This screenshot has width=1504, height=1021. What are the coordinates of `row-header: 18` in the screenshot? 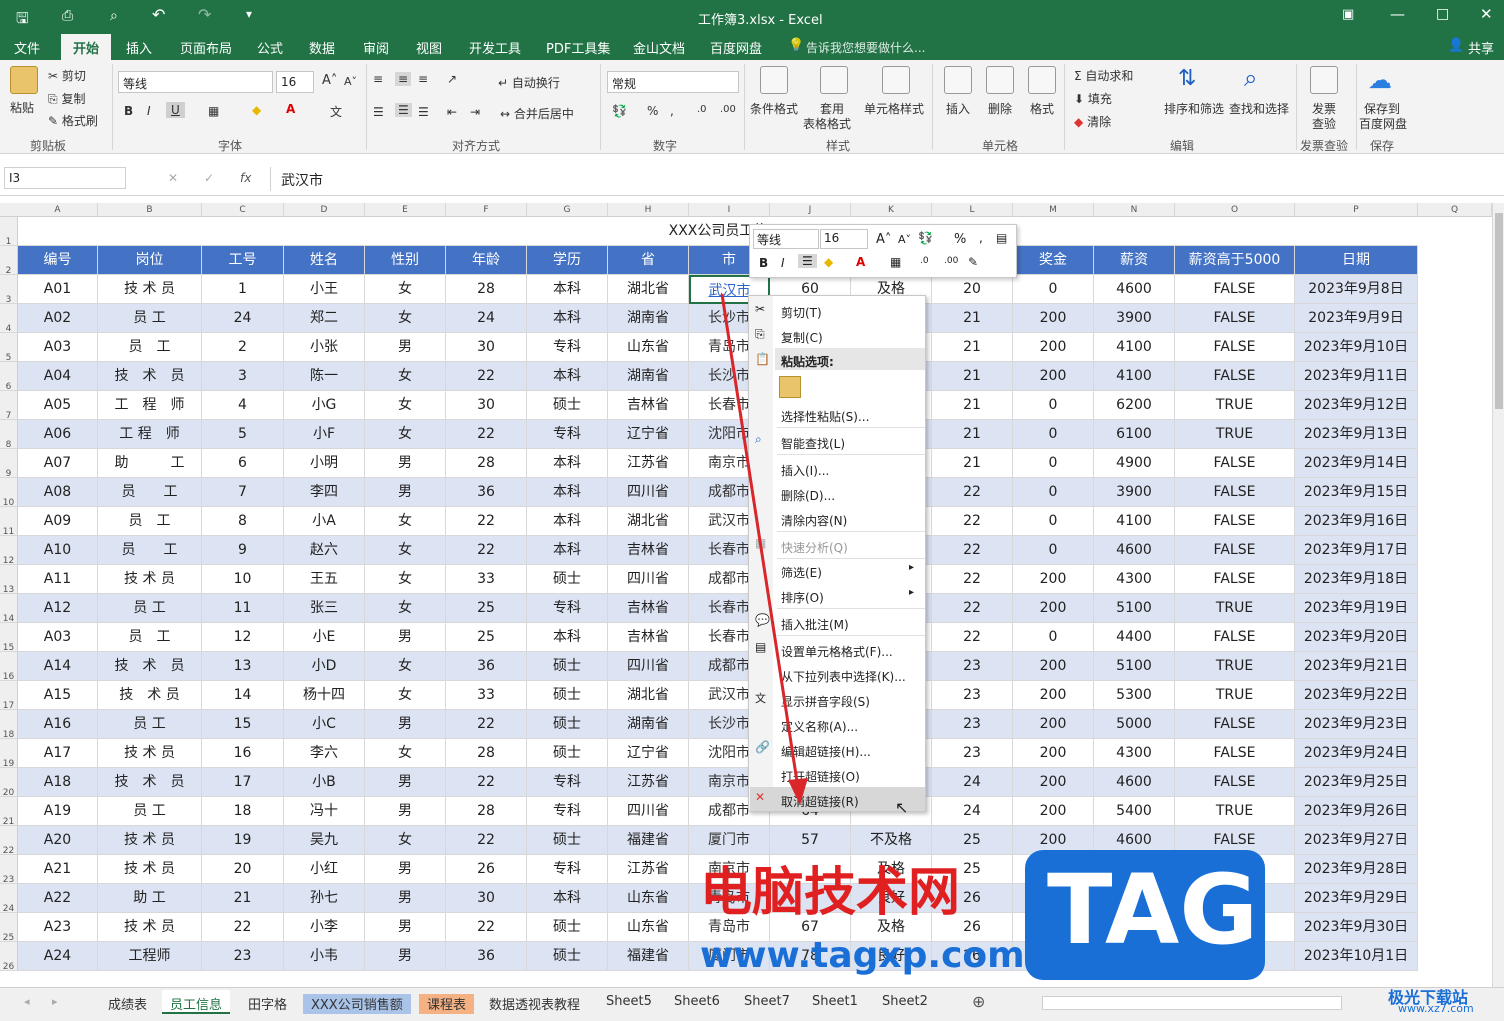 It's located at (9, 725).